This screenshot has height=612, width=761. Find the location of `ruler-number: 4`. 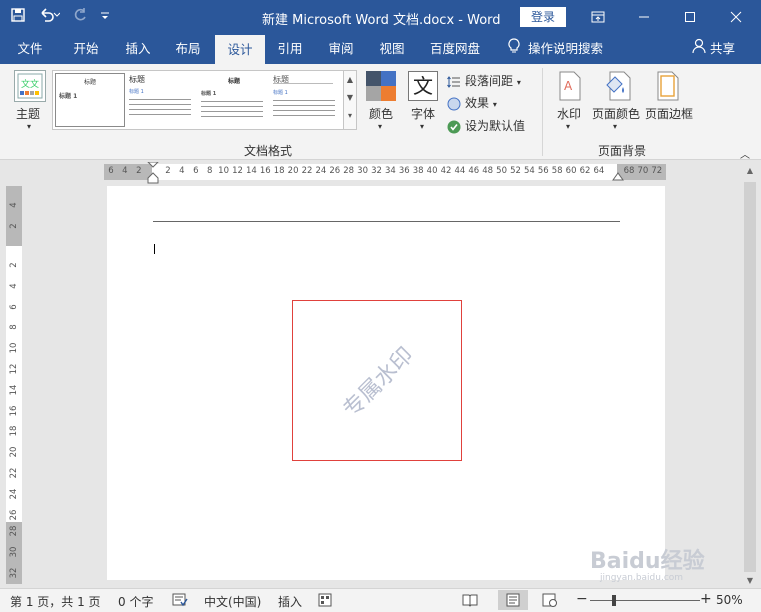

ruler-number: 4 is located at coordinates (182, 171).